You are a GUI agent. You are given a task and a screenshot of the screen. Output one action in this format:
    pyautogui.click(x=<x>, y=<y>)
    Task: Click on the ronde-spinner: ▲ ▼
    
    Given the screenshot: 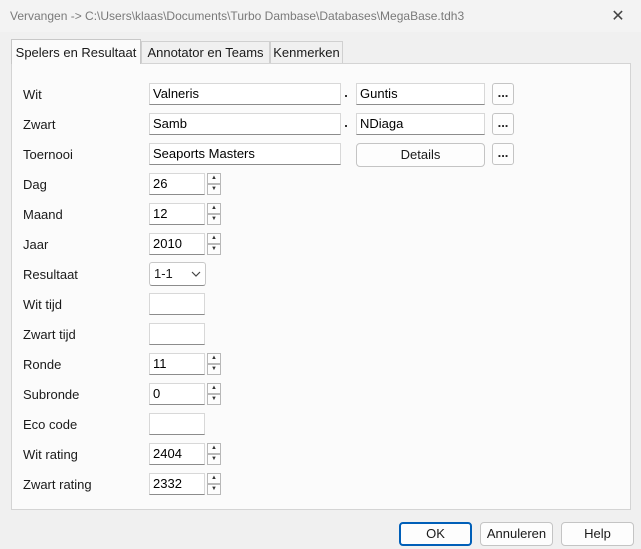 What is the action you would take?
    pyautogui.click(x=214, y=364)
    